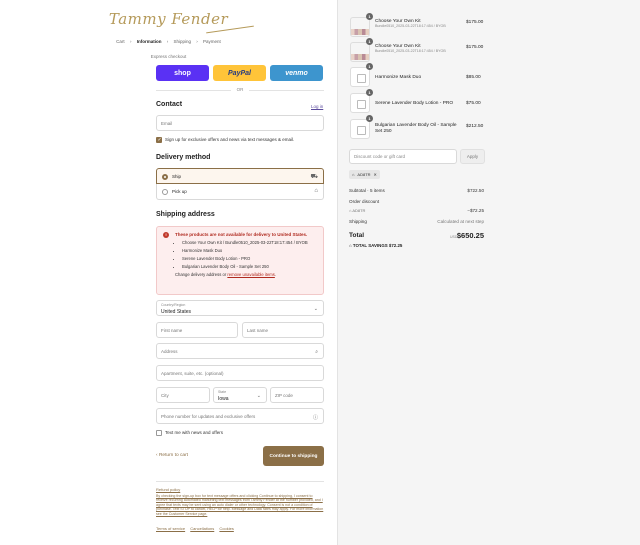  What do you see at coordinates (182, 73) in the screenshot?
I see `shop-pay-button: shop` at bounding box center [182, 73].